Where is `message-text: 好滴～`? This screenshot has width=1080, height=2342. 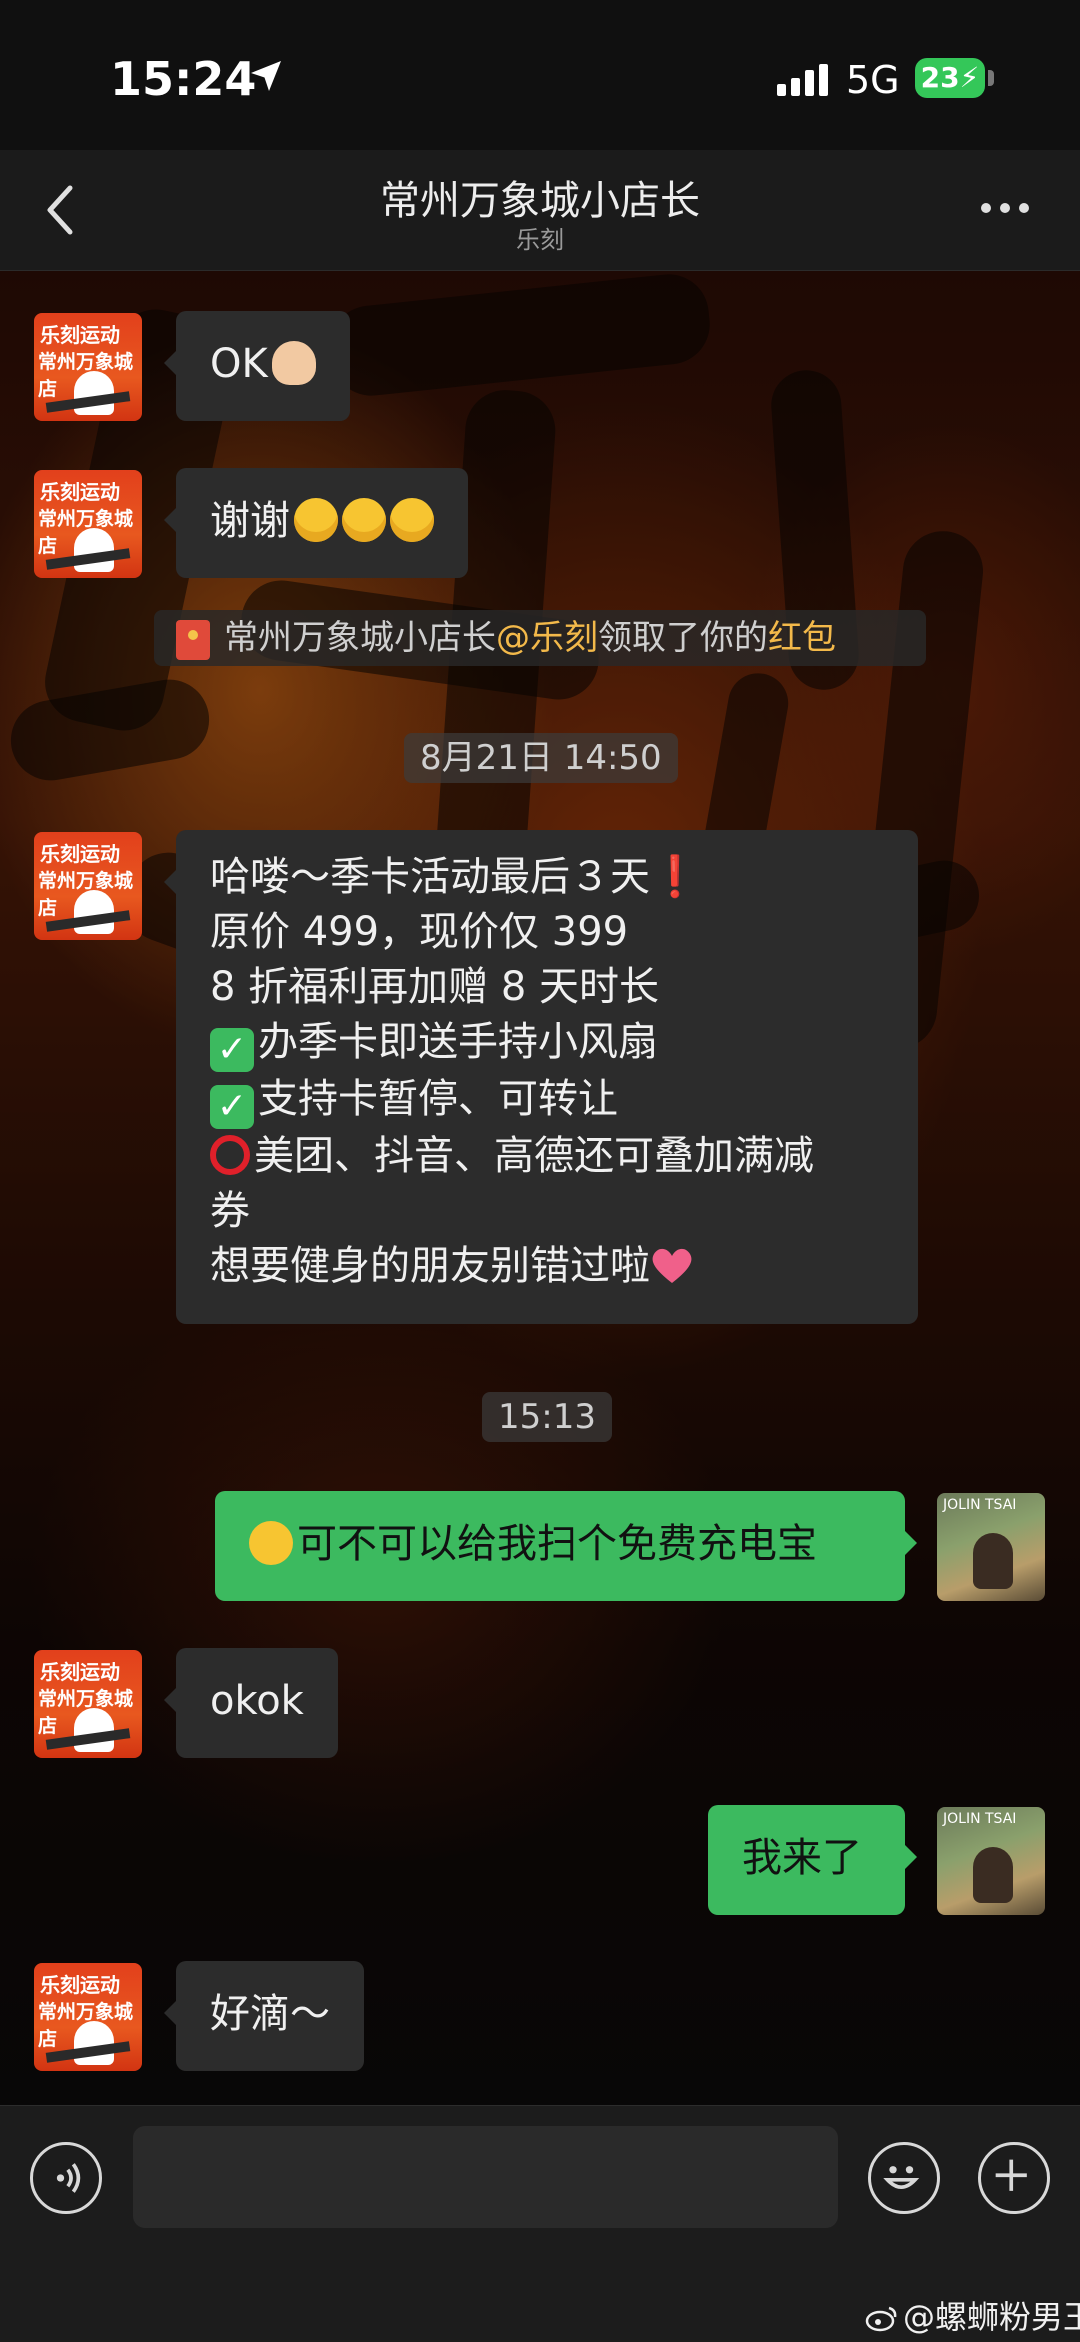 message-text: 好滴～ is located at coordinates (270, 2014).